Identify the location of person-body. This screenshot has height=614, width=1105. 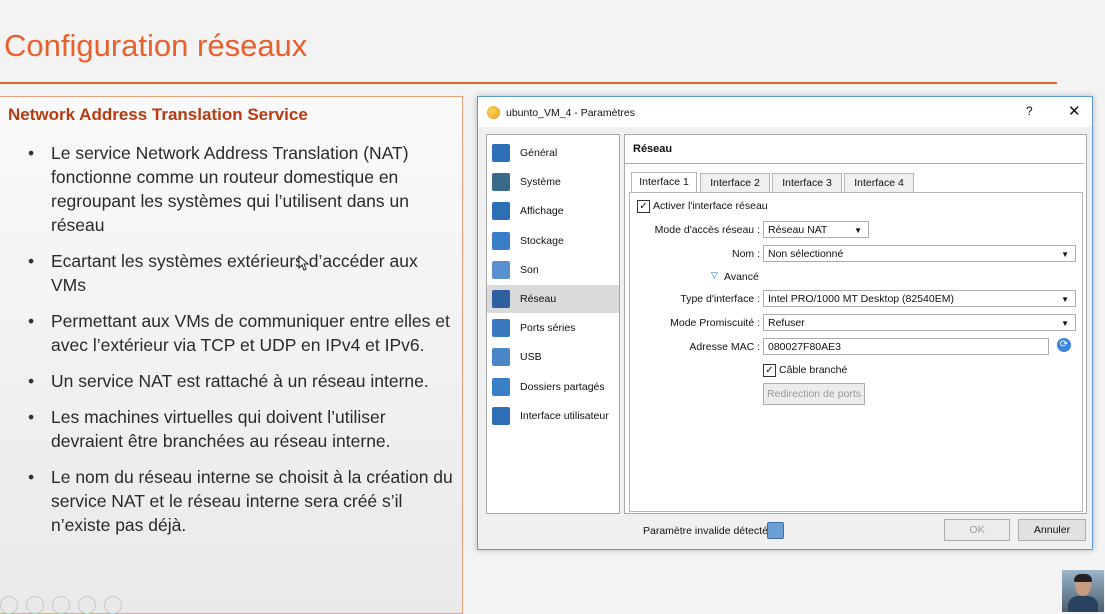
(1083, 604).